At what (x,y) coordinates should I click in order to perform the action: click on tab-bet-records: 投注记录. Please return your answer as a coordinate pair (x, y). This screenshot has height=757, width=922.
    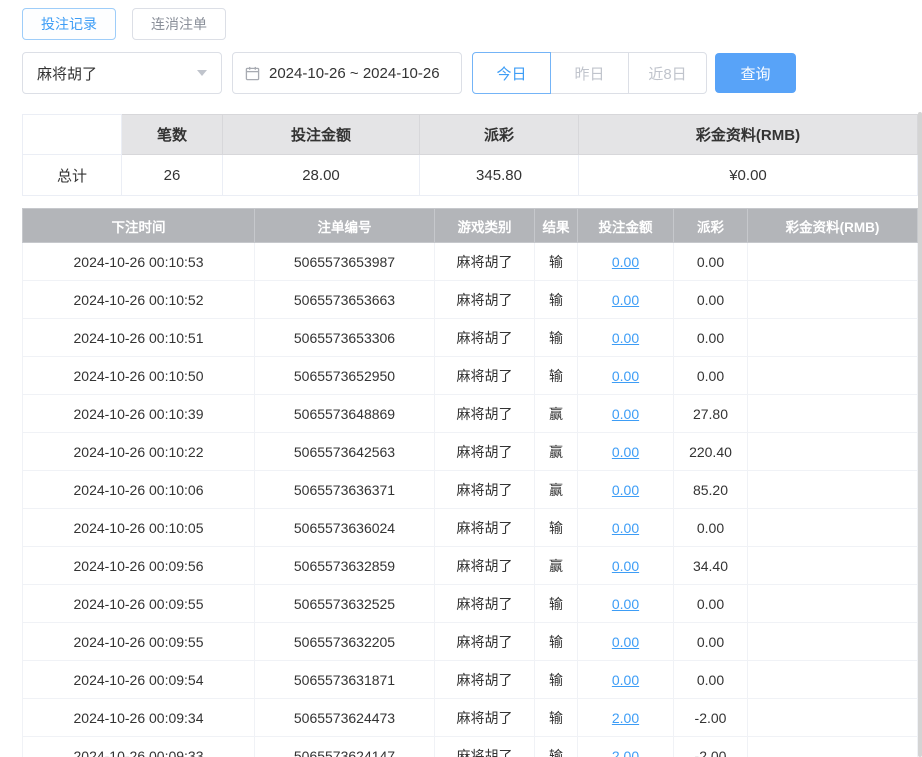
    Looking at the image, I should click on (69, 24).